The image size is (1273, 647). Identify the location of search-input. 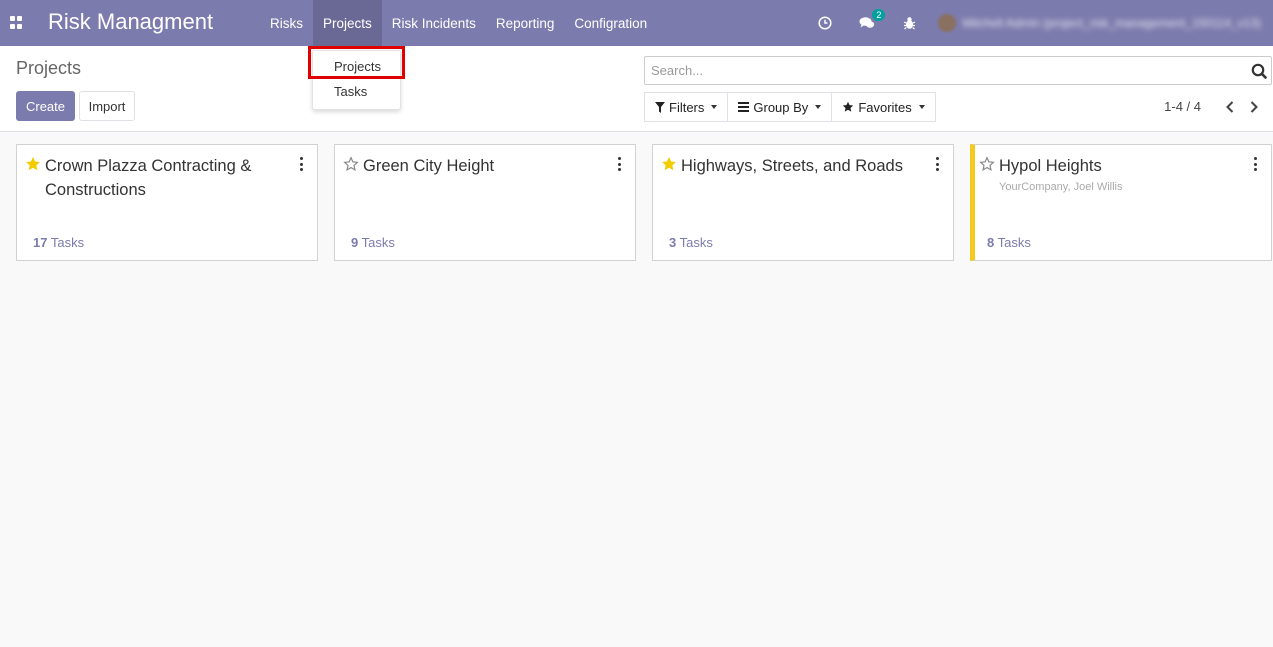
(940, 70).